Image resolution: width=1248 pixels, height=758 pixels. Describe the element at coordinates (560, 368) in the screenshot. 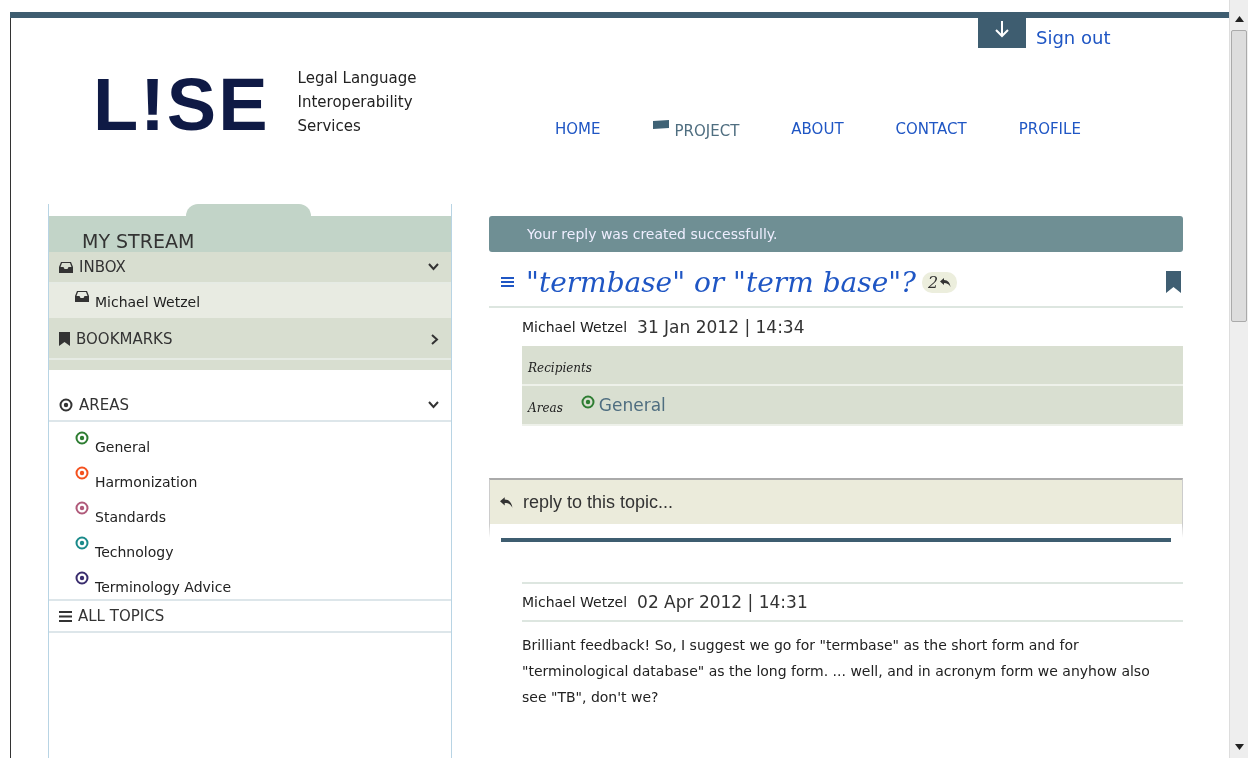

I see `field-label: Recipients` at that location.